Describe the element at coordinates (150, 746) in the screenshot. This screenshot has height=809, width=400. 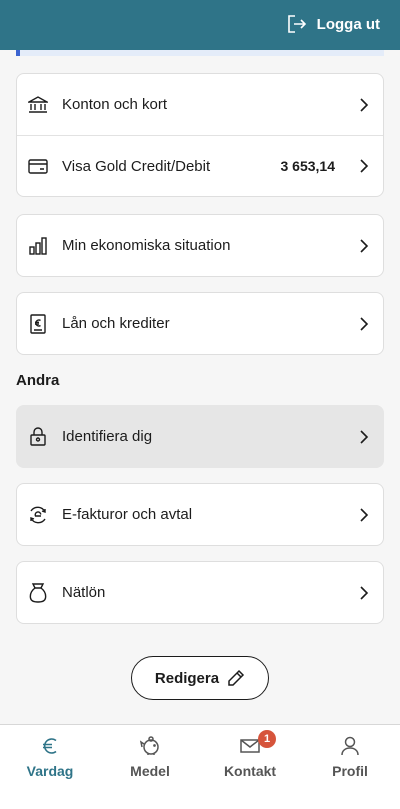
I see `piggy-bank-icon` at that location.